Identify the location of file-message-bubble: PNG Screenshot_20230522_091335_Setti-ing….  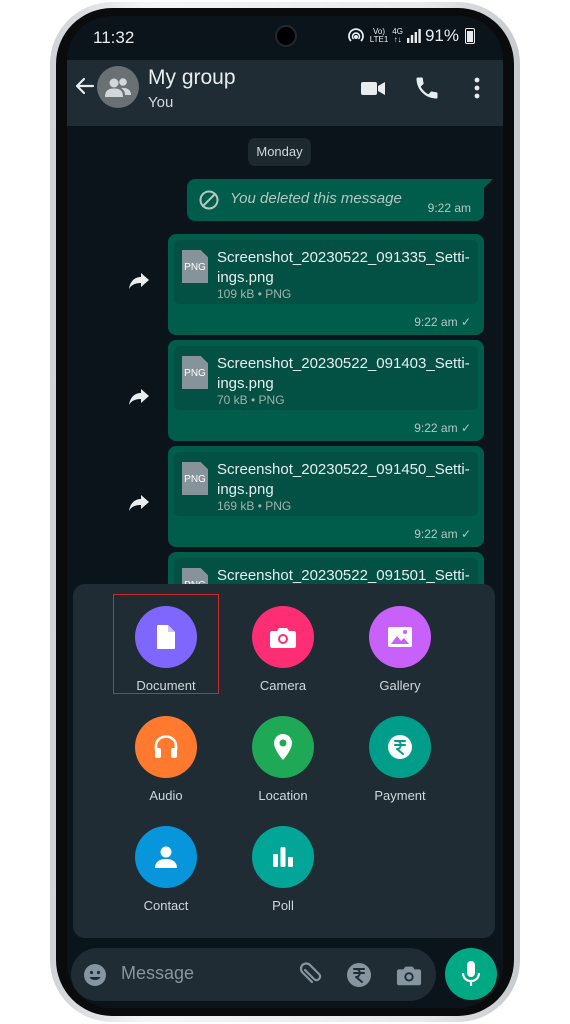
(326, 284).